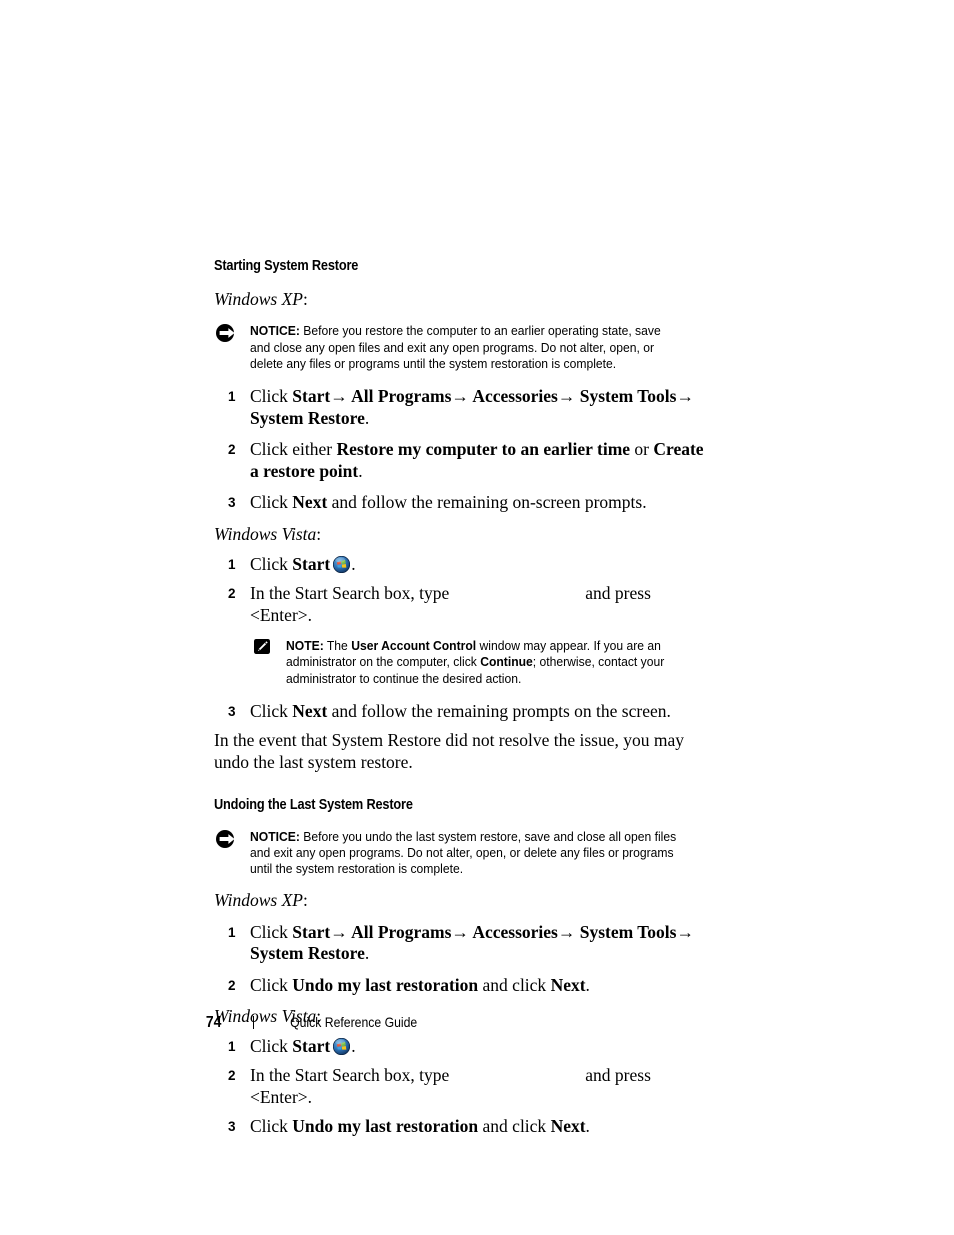  What do you see at coordinates (275, 836) in the screenshot?
I see `notice-label-2: NOTICE:` at bounding box center [275, 836].